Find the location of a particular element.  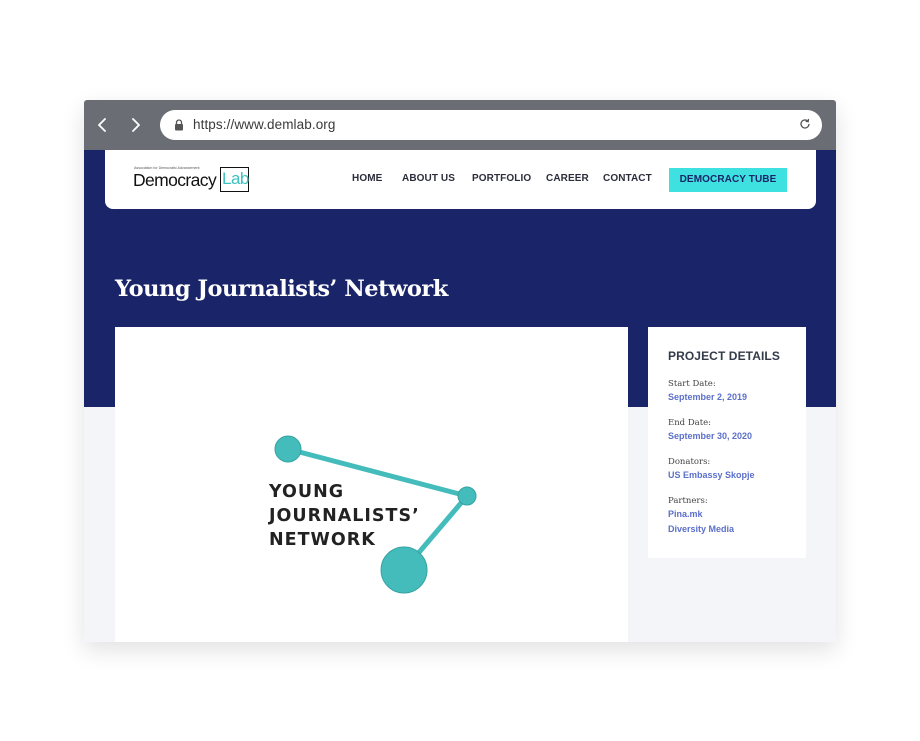

address-bar: https://www.demlab.org is located at coordinates (491, 125).